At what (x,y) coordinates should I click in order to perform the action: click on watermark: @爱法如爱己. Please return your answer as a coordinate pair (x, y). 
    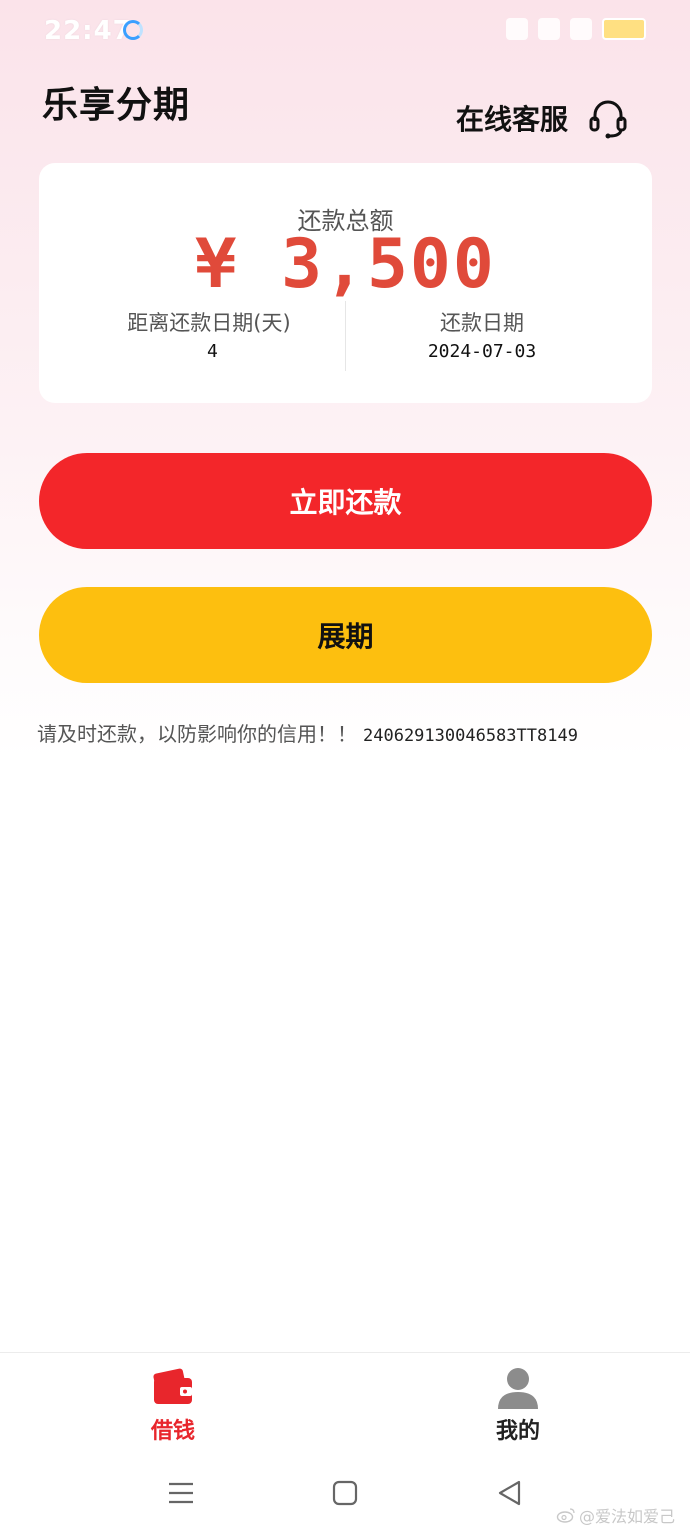
    Looking at the image, I should click on (621, 1515).